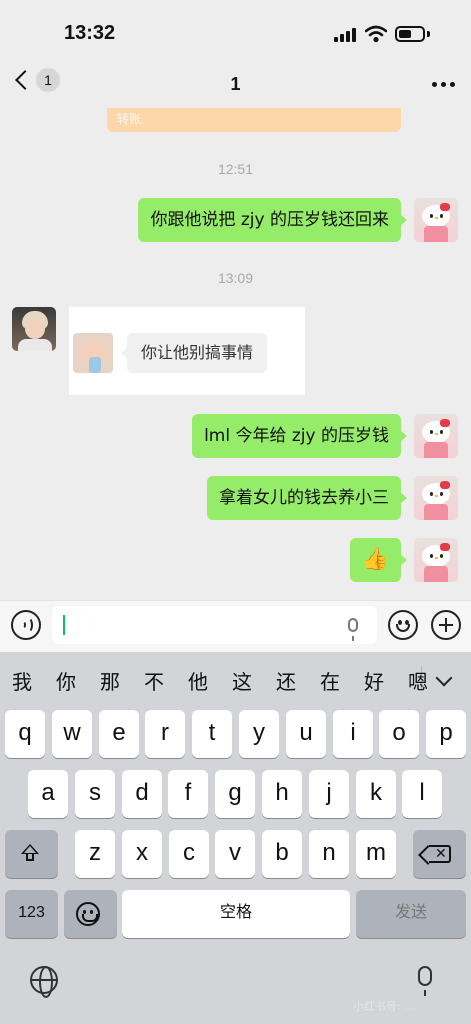 The width and height of the screenshot is (471, 1024). What do you see at coordinates (329, 854) in the screenshot?
I see `key-n: n` at bounding box center [329, 854].